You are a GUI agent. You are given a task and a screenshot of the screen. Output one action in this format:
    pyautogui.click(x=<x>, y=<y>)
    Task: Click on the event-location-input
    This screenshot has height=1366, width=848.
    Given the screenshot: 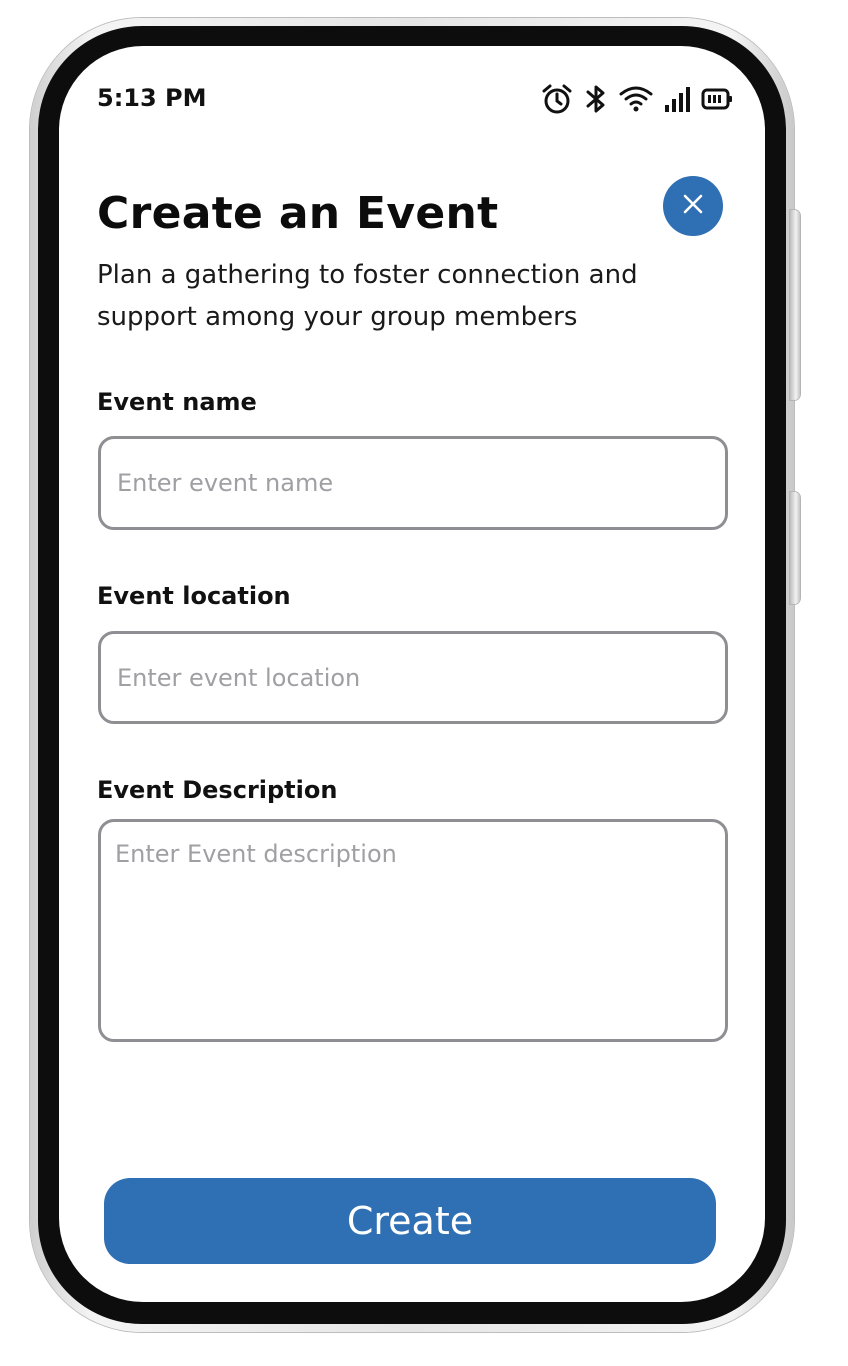 What is the action you would take?
    pyautogui.click(x=413, y=677)
    